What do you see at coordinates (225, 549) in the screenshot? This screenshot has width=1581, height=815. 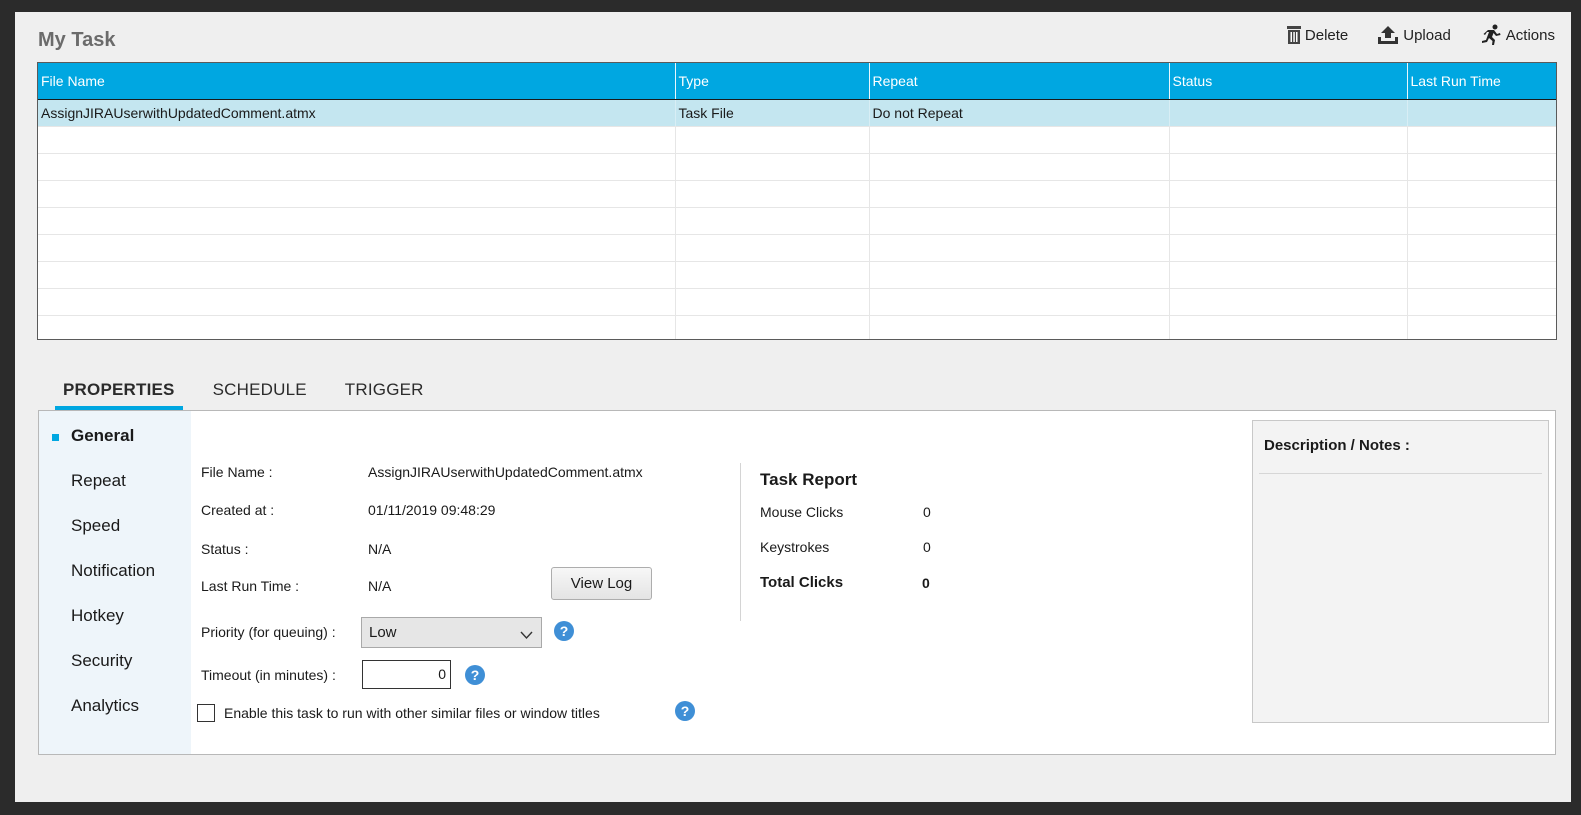 I see `status-label: Status :` at bounding box center [225, 549].